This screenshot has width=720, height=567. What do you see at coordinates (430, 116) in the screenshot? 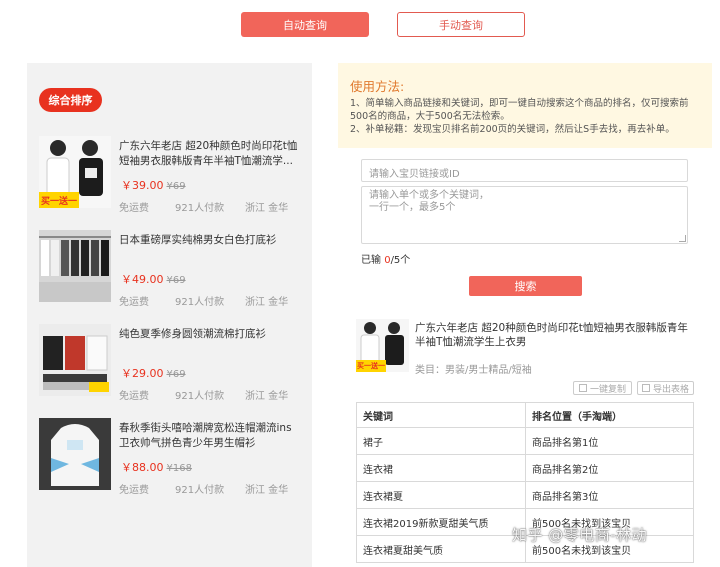
I see `usage-line: 500名的商品，大于500名无法检索。` at bounding box center [430, 116].